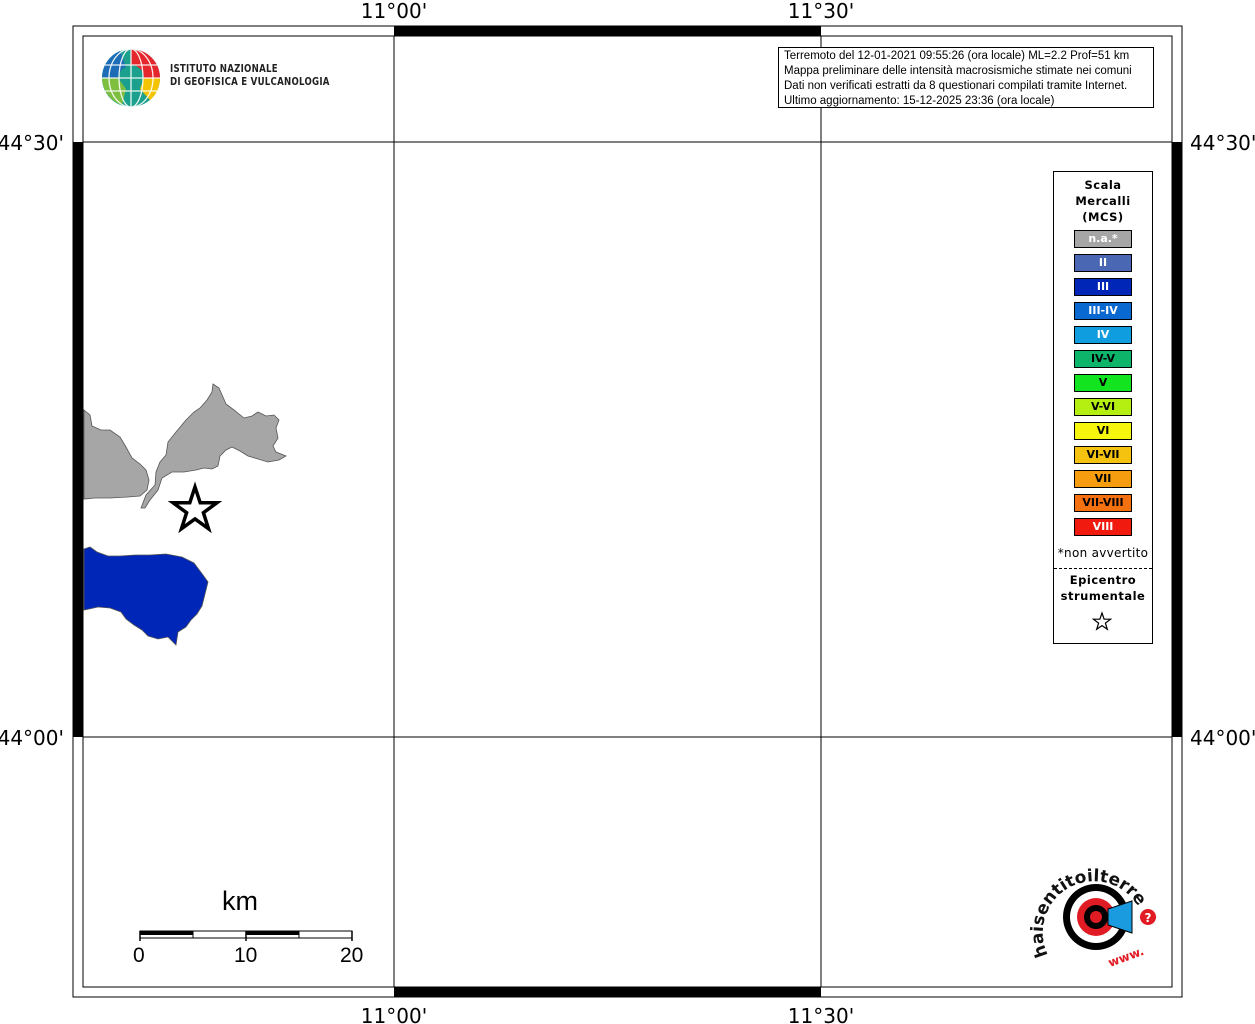 The height and width of the screenshot is (1024, 1255). What do you see at coordinates (1103, 239) in the screenshot?
I see `legend-item: n.a.*` at bounding box center [1103, 239].